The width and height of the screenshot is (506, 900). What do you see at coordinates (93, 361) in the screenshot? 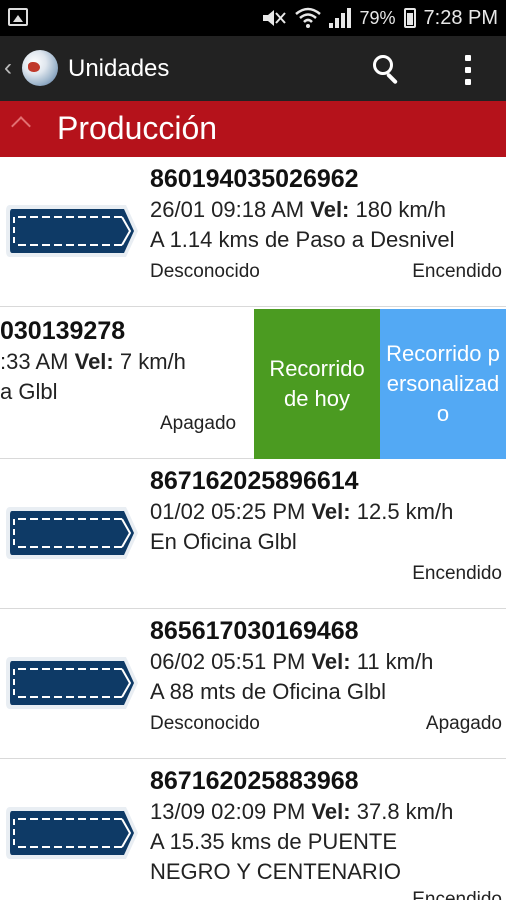
I see `unit-datetime-speed: :33 AM Vel: 7 km/h` at bounding box center [93, 361].